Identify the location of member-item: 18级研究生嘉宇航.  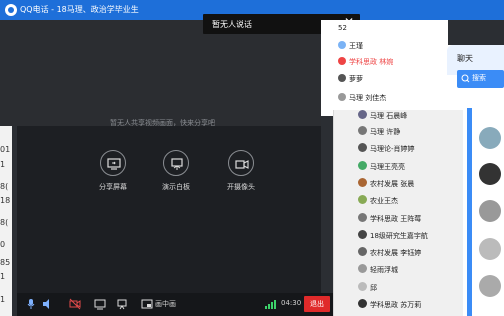
(393, 235).